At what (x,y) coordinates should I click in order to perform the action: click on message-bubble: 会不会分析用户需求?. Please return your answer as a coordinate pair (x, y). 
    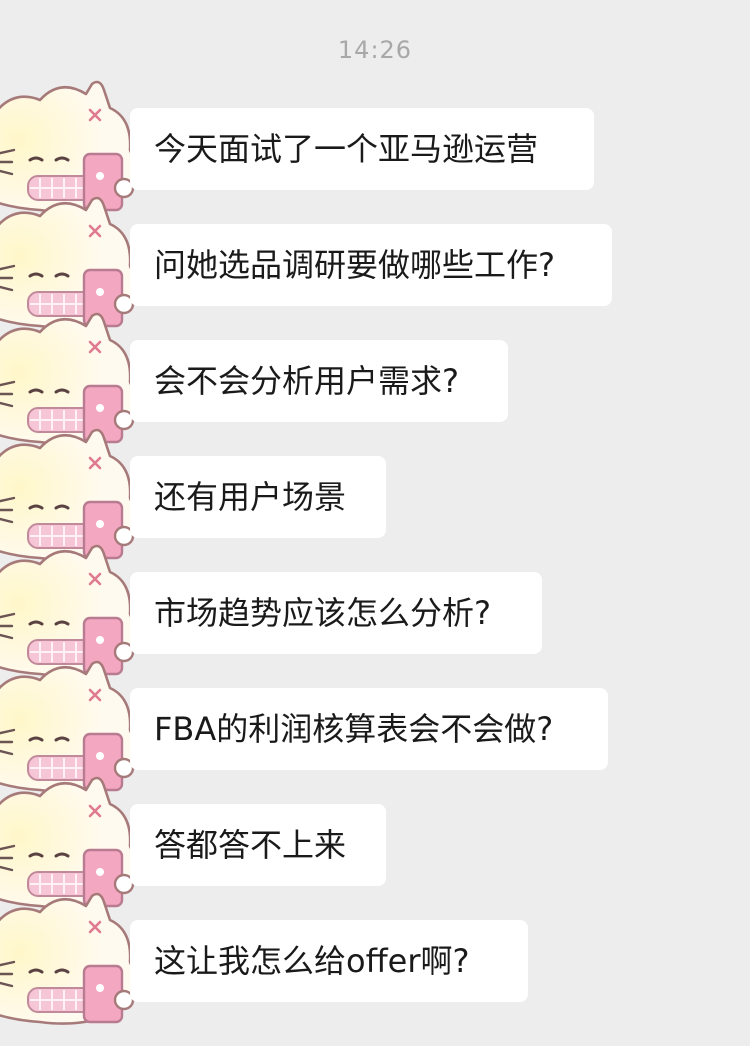
    Looking at the image, I should click on (319, 381).